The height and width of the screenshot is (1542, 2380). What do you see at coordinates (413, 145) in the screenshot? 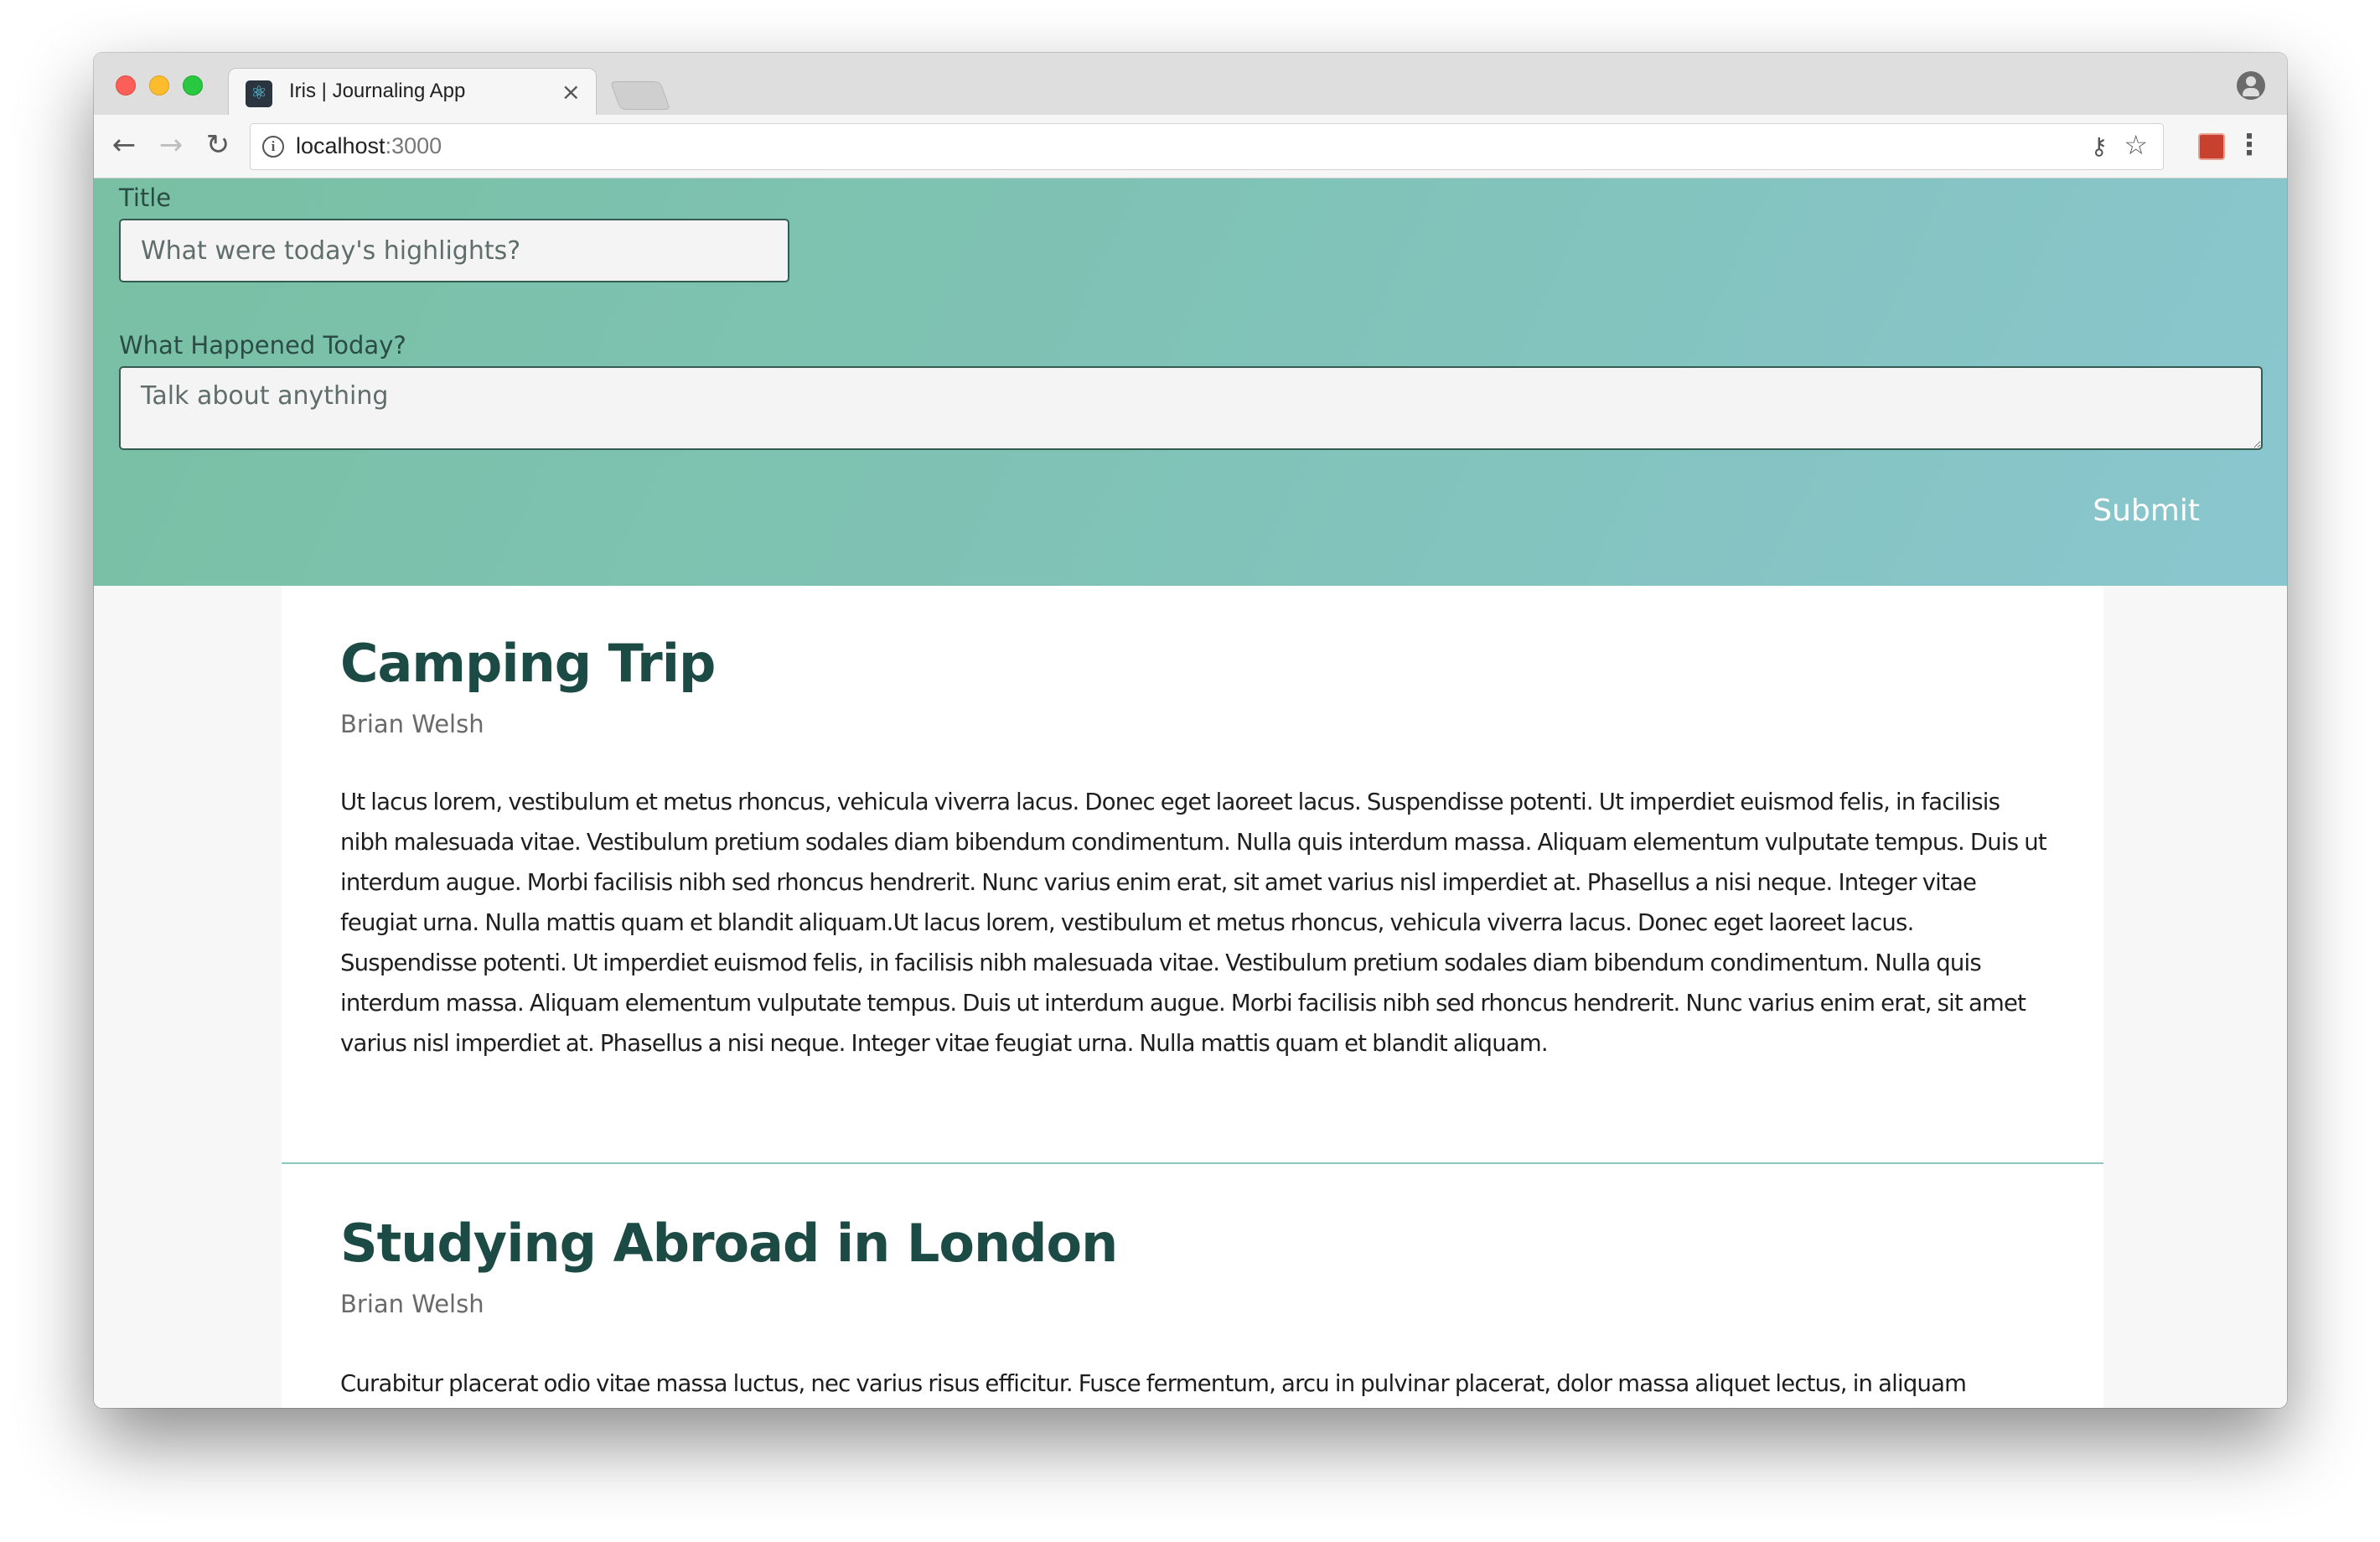
I see `url-port: :3000` at bounding box center [413, 145].